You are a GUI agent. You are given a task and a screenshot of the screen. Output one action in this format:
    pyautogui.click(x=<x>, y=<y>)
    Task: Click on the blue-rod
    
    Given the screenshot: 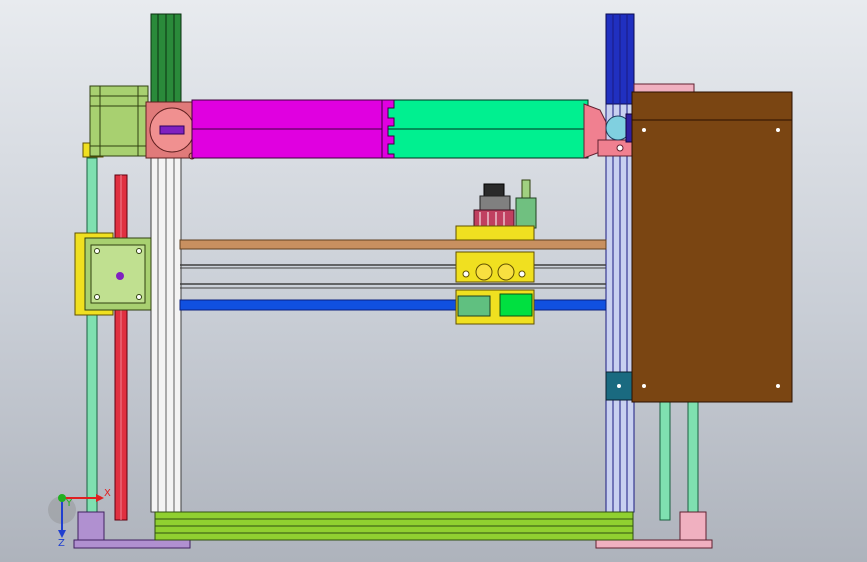 What is the action you would take?
    pyautogui.click(x=393, y=305)
    